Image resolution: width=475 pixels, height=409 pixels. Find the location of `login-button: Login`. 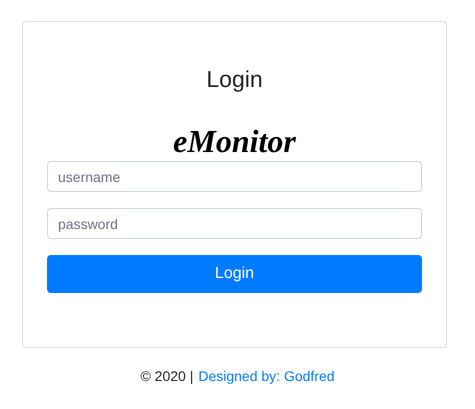

login-button: Login is located at coordinates (234, 274).